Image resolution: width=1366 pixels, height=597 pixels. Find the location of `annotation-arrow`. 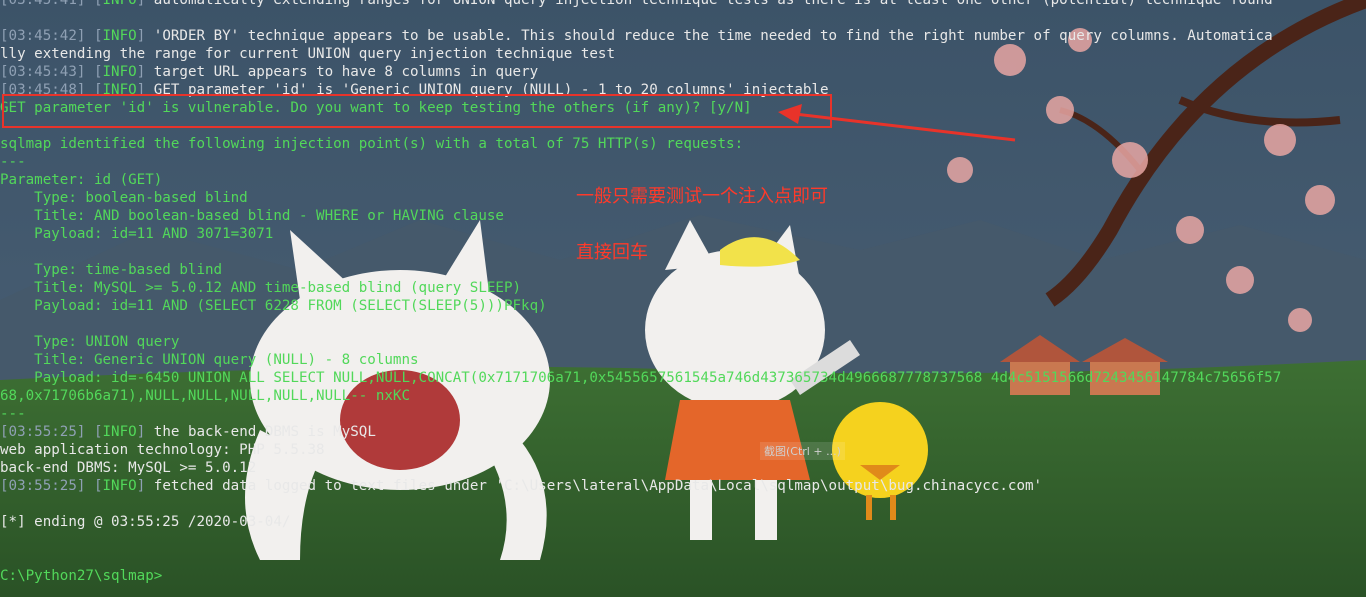

annotation-arrow is located at coordinates (897, 123).